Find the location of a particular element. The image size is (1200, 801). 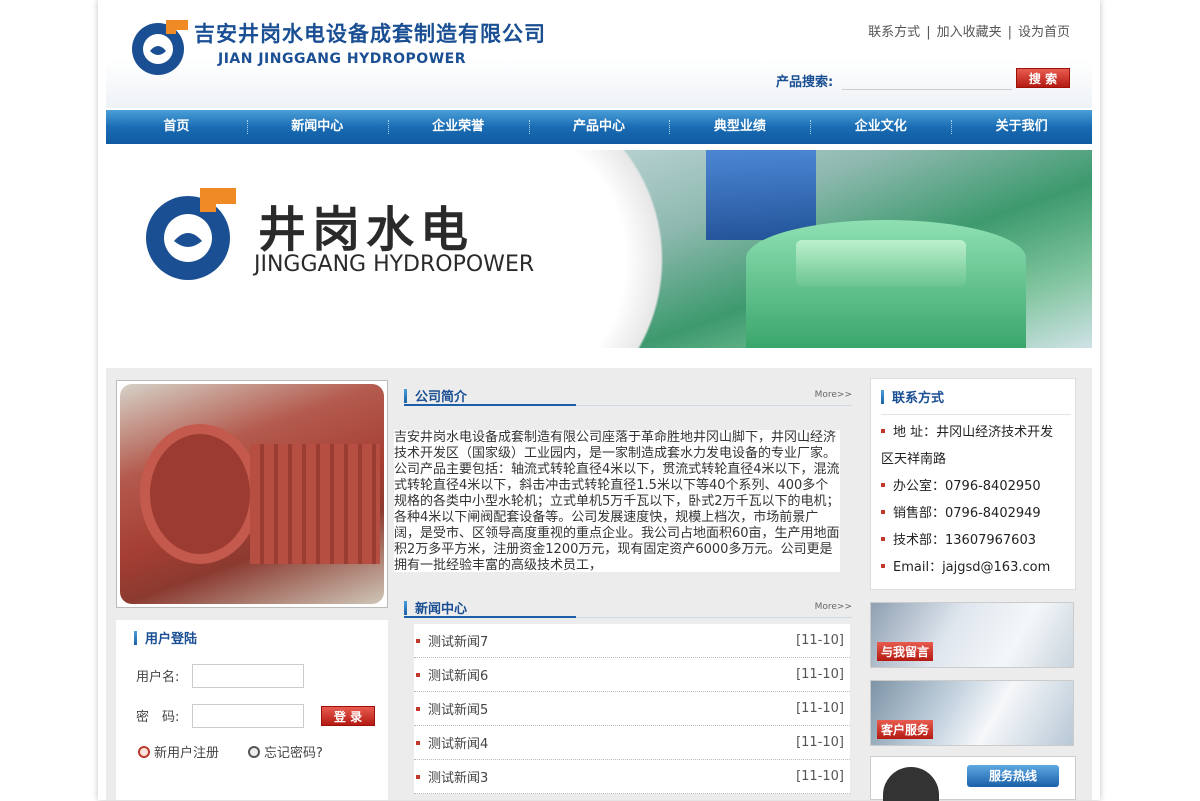

register-link: 新用户注册 is located at coordinates (178, 751).